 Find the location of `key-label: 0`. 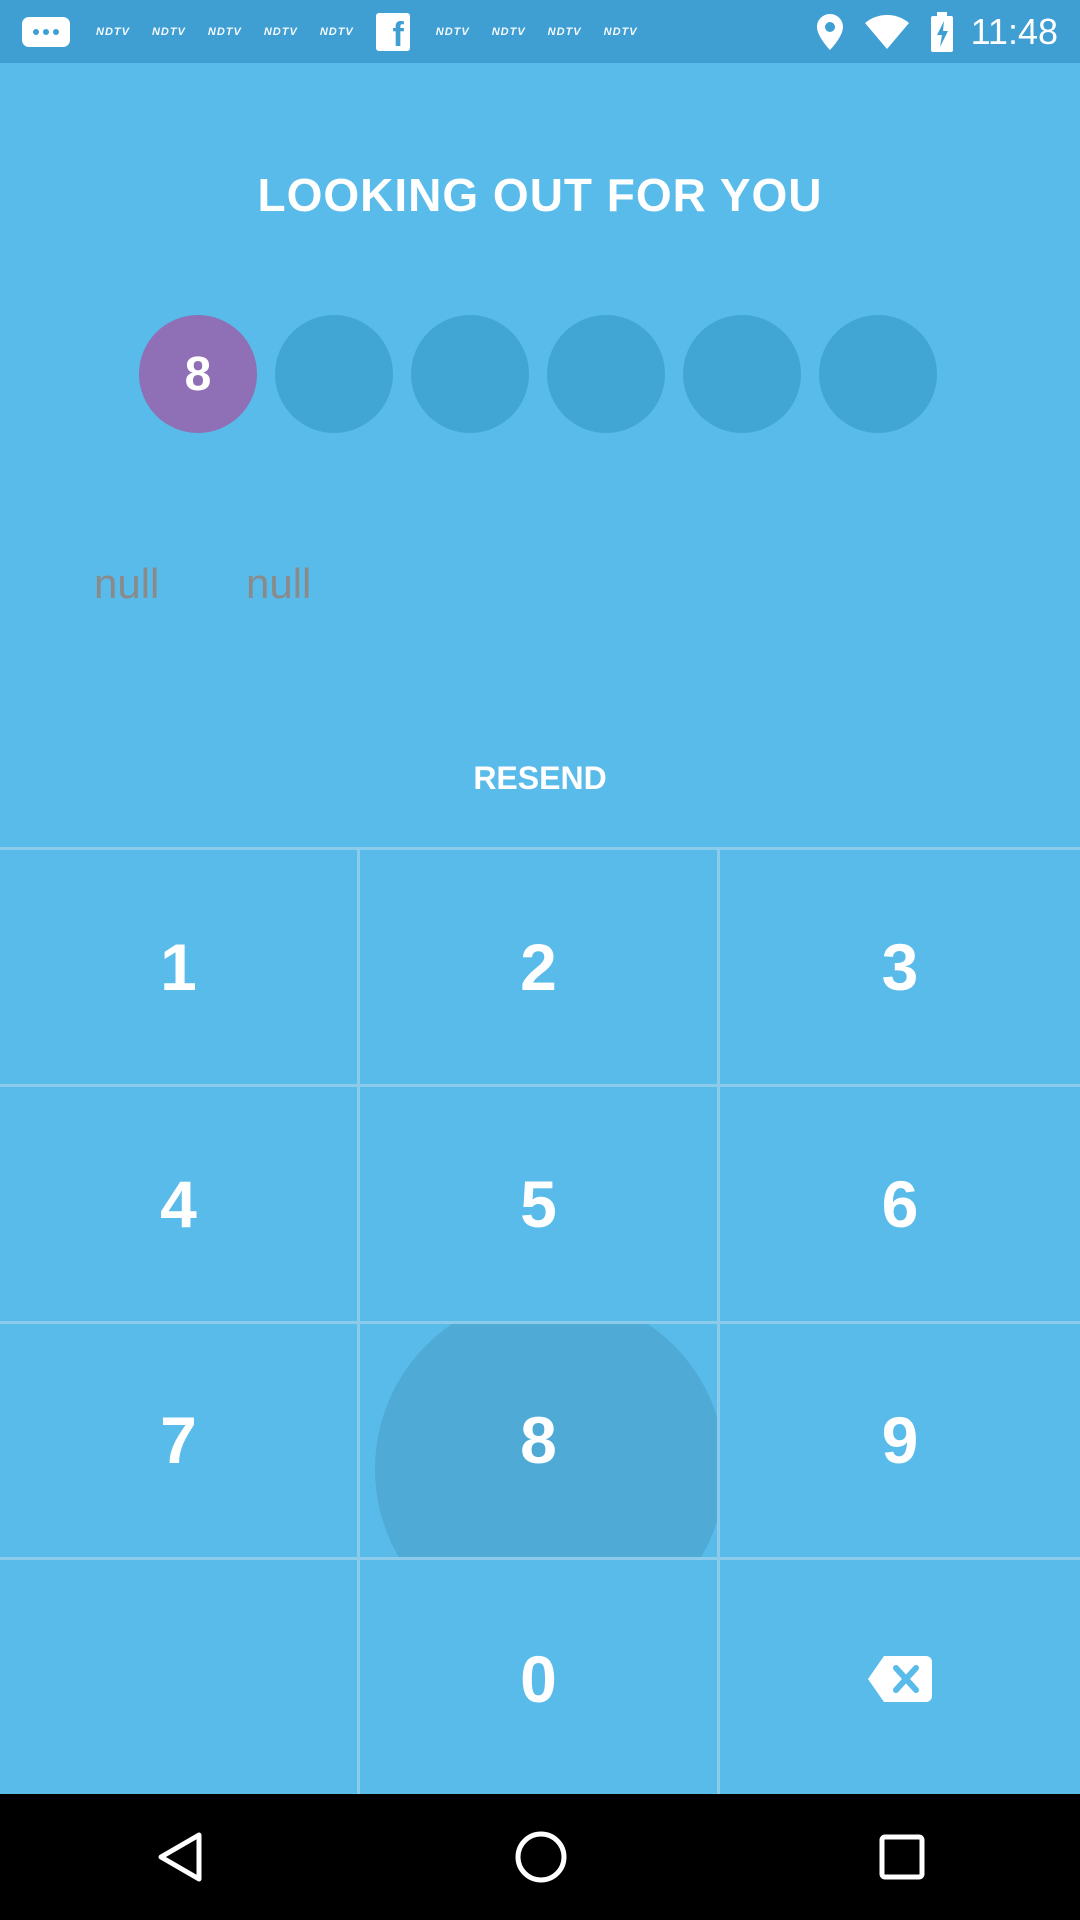

key-label: 0 is located at coordinates (538, 1678).